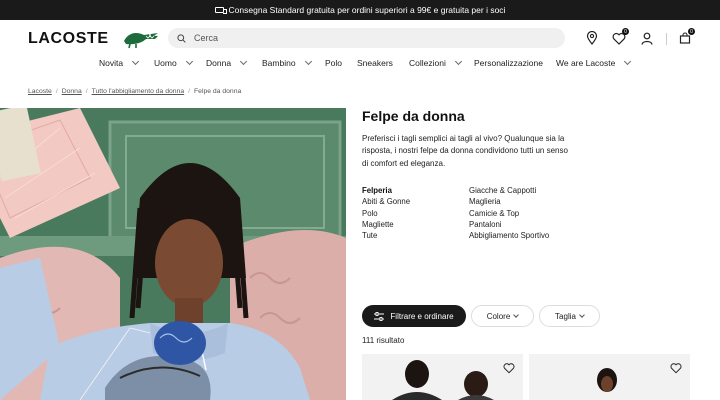 The image size is (720, 400). I want to click on category-link-camicie: Camicie & Top, so click(524, 213).